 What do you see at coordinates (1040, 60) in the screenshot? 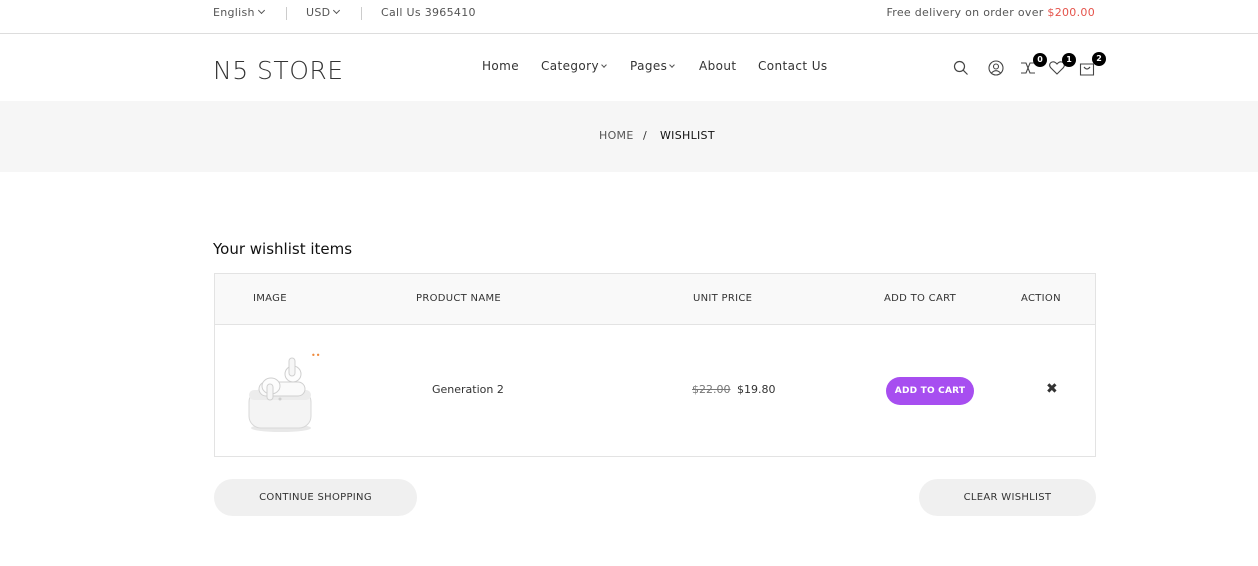
I see `compare-count-badge: 0` at bounding box center [1040, 60].